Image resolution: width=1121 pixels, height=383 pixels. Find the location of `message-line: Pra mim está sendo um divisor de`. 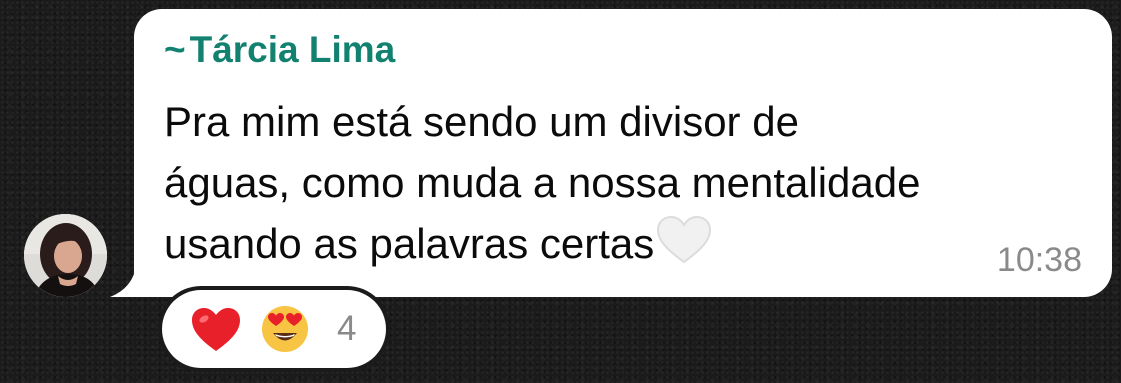

message-line: Pra mim está sendo um divisor de is located at coordinates (481, 121).